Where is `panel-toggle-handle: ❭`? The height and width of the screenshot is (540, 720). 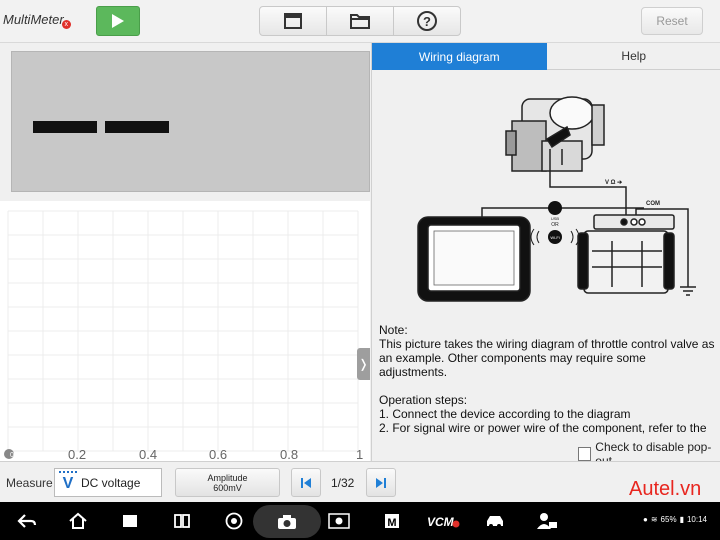 panel-toggle-handle: ❭ is located at coordinates (363, 364).